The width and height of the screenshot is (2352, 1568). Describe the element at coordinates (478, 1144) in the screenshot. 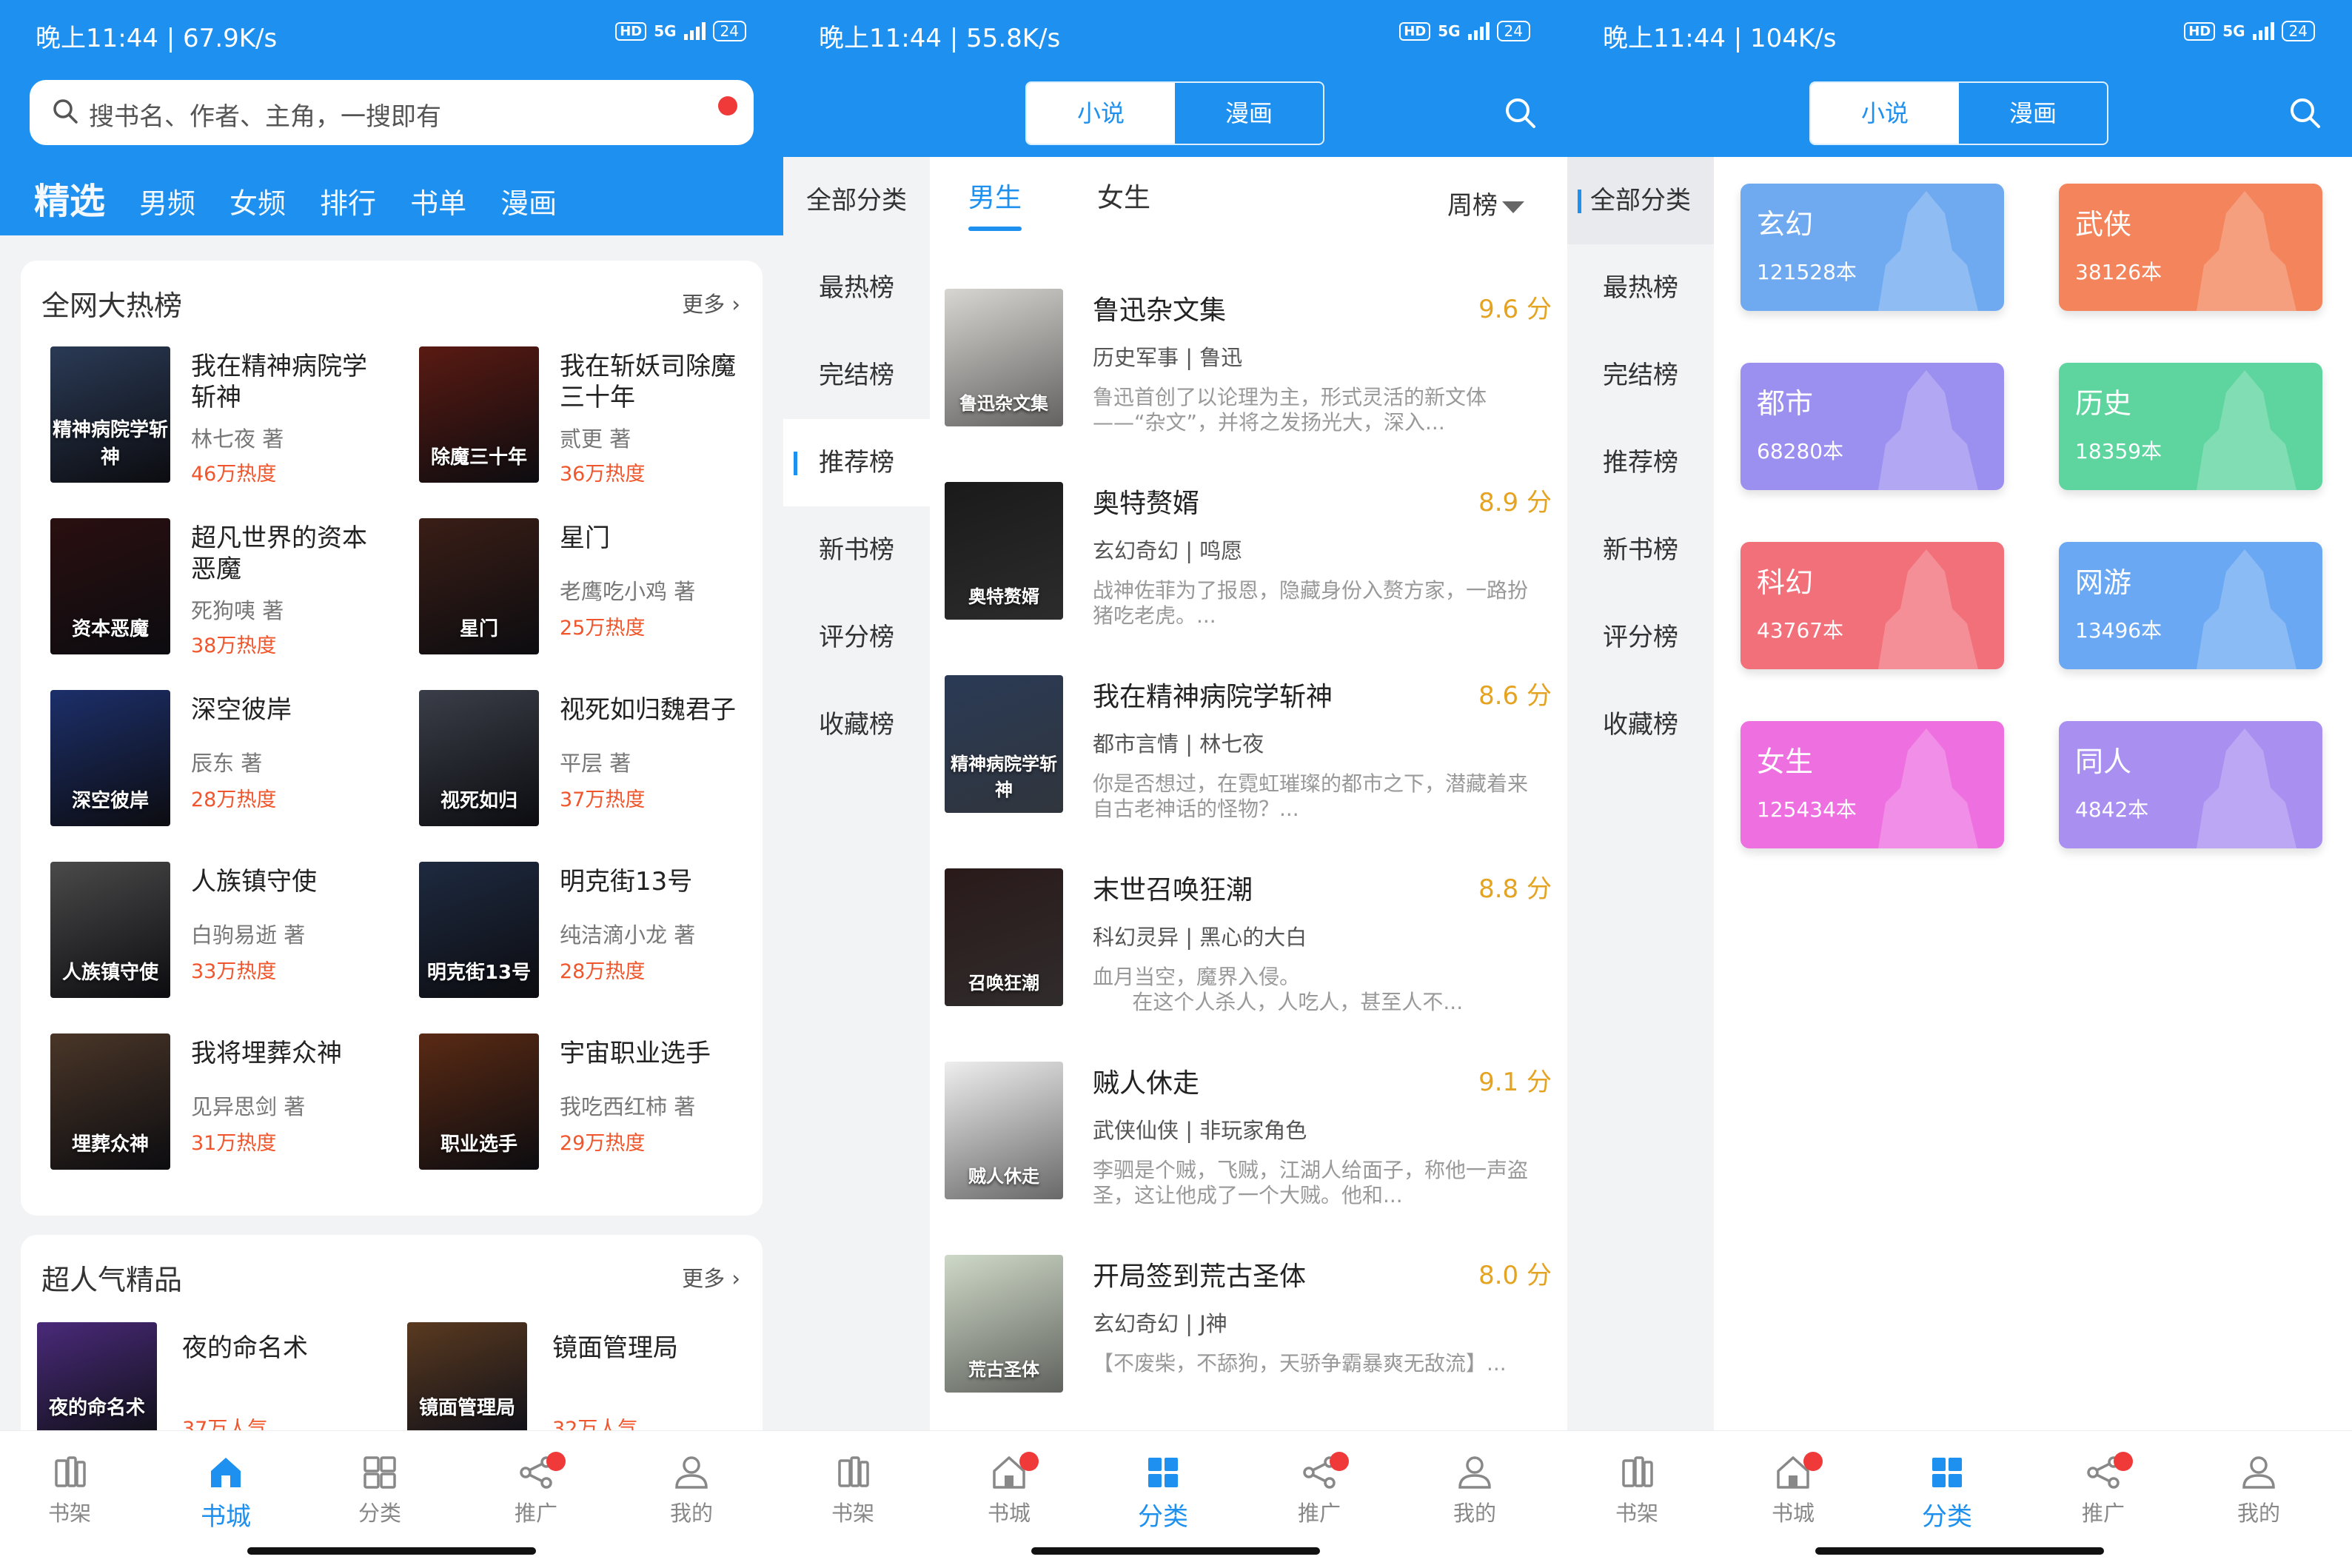

I see `cover-text: 职业选手` at that location.